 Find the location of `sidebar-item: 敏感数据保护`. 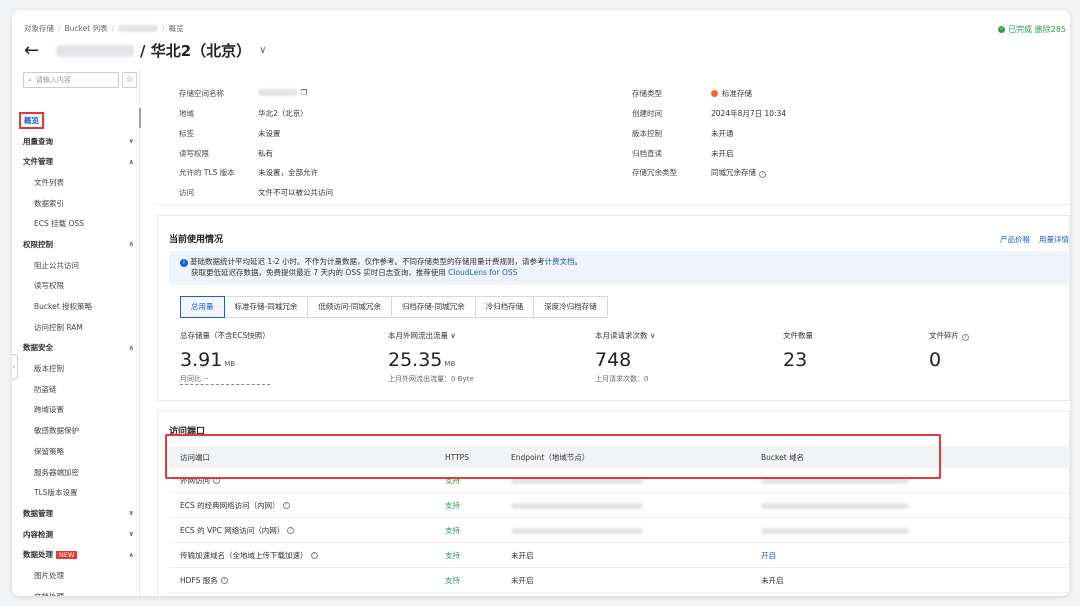

sidebar-item: 敏感数据保护 is located at coordinates (76, 430).